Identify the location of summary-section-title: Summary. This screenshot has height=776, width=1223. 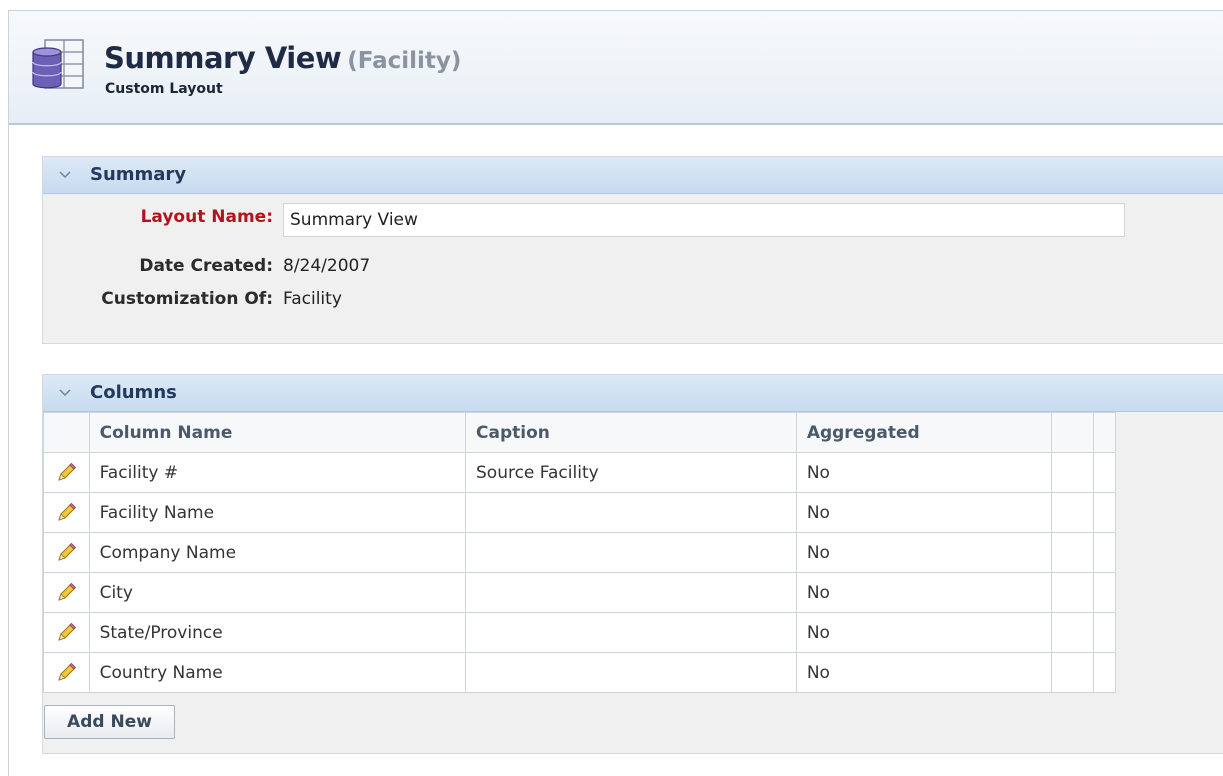
(138, 174).